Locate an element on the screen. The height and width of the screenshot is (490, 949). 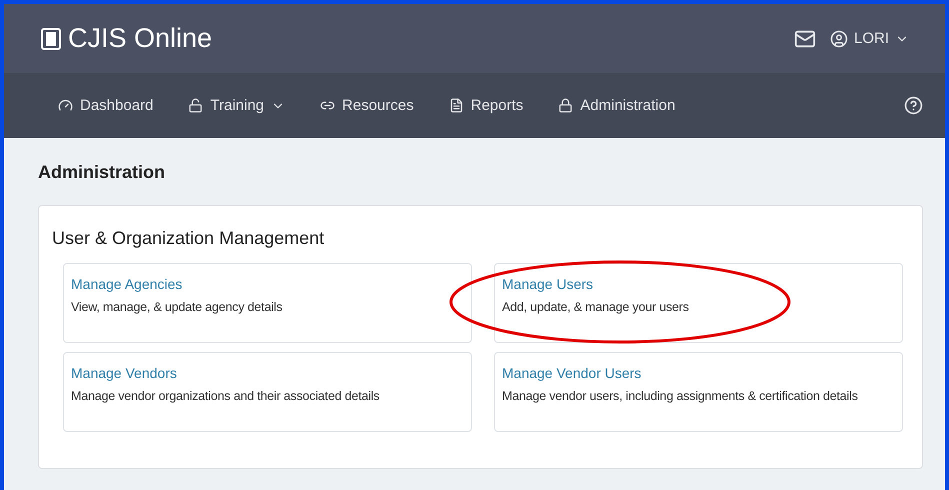
user-menu: LORI is located at coordinates (869, 39).